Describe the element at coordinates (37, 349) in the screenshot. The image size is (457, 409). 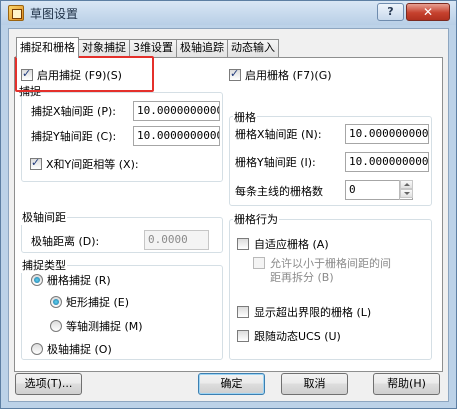
I see `polar-snap-radio` at that location.